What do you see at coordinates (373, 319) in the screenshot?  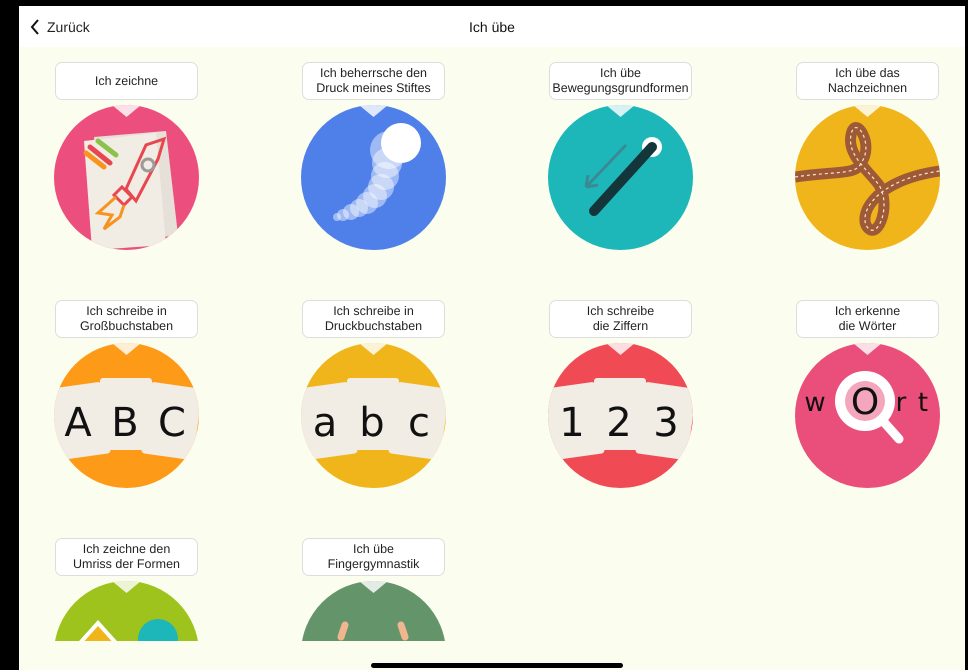 I see `tile-label: Ich schreibe in Druckbuchstaben` at bounding box center [373, 319].